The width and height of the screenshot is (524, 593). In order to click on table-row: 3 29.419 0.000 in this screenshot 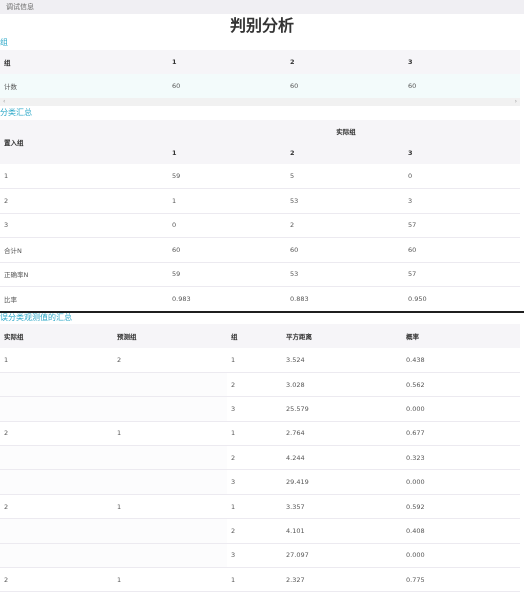, I will do `click(260, 482)`.